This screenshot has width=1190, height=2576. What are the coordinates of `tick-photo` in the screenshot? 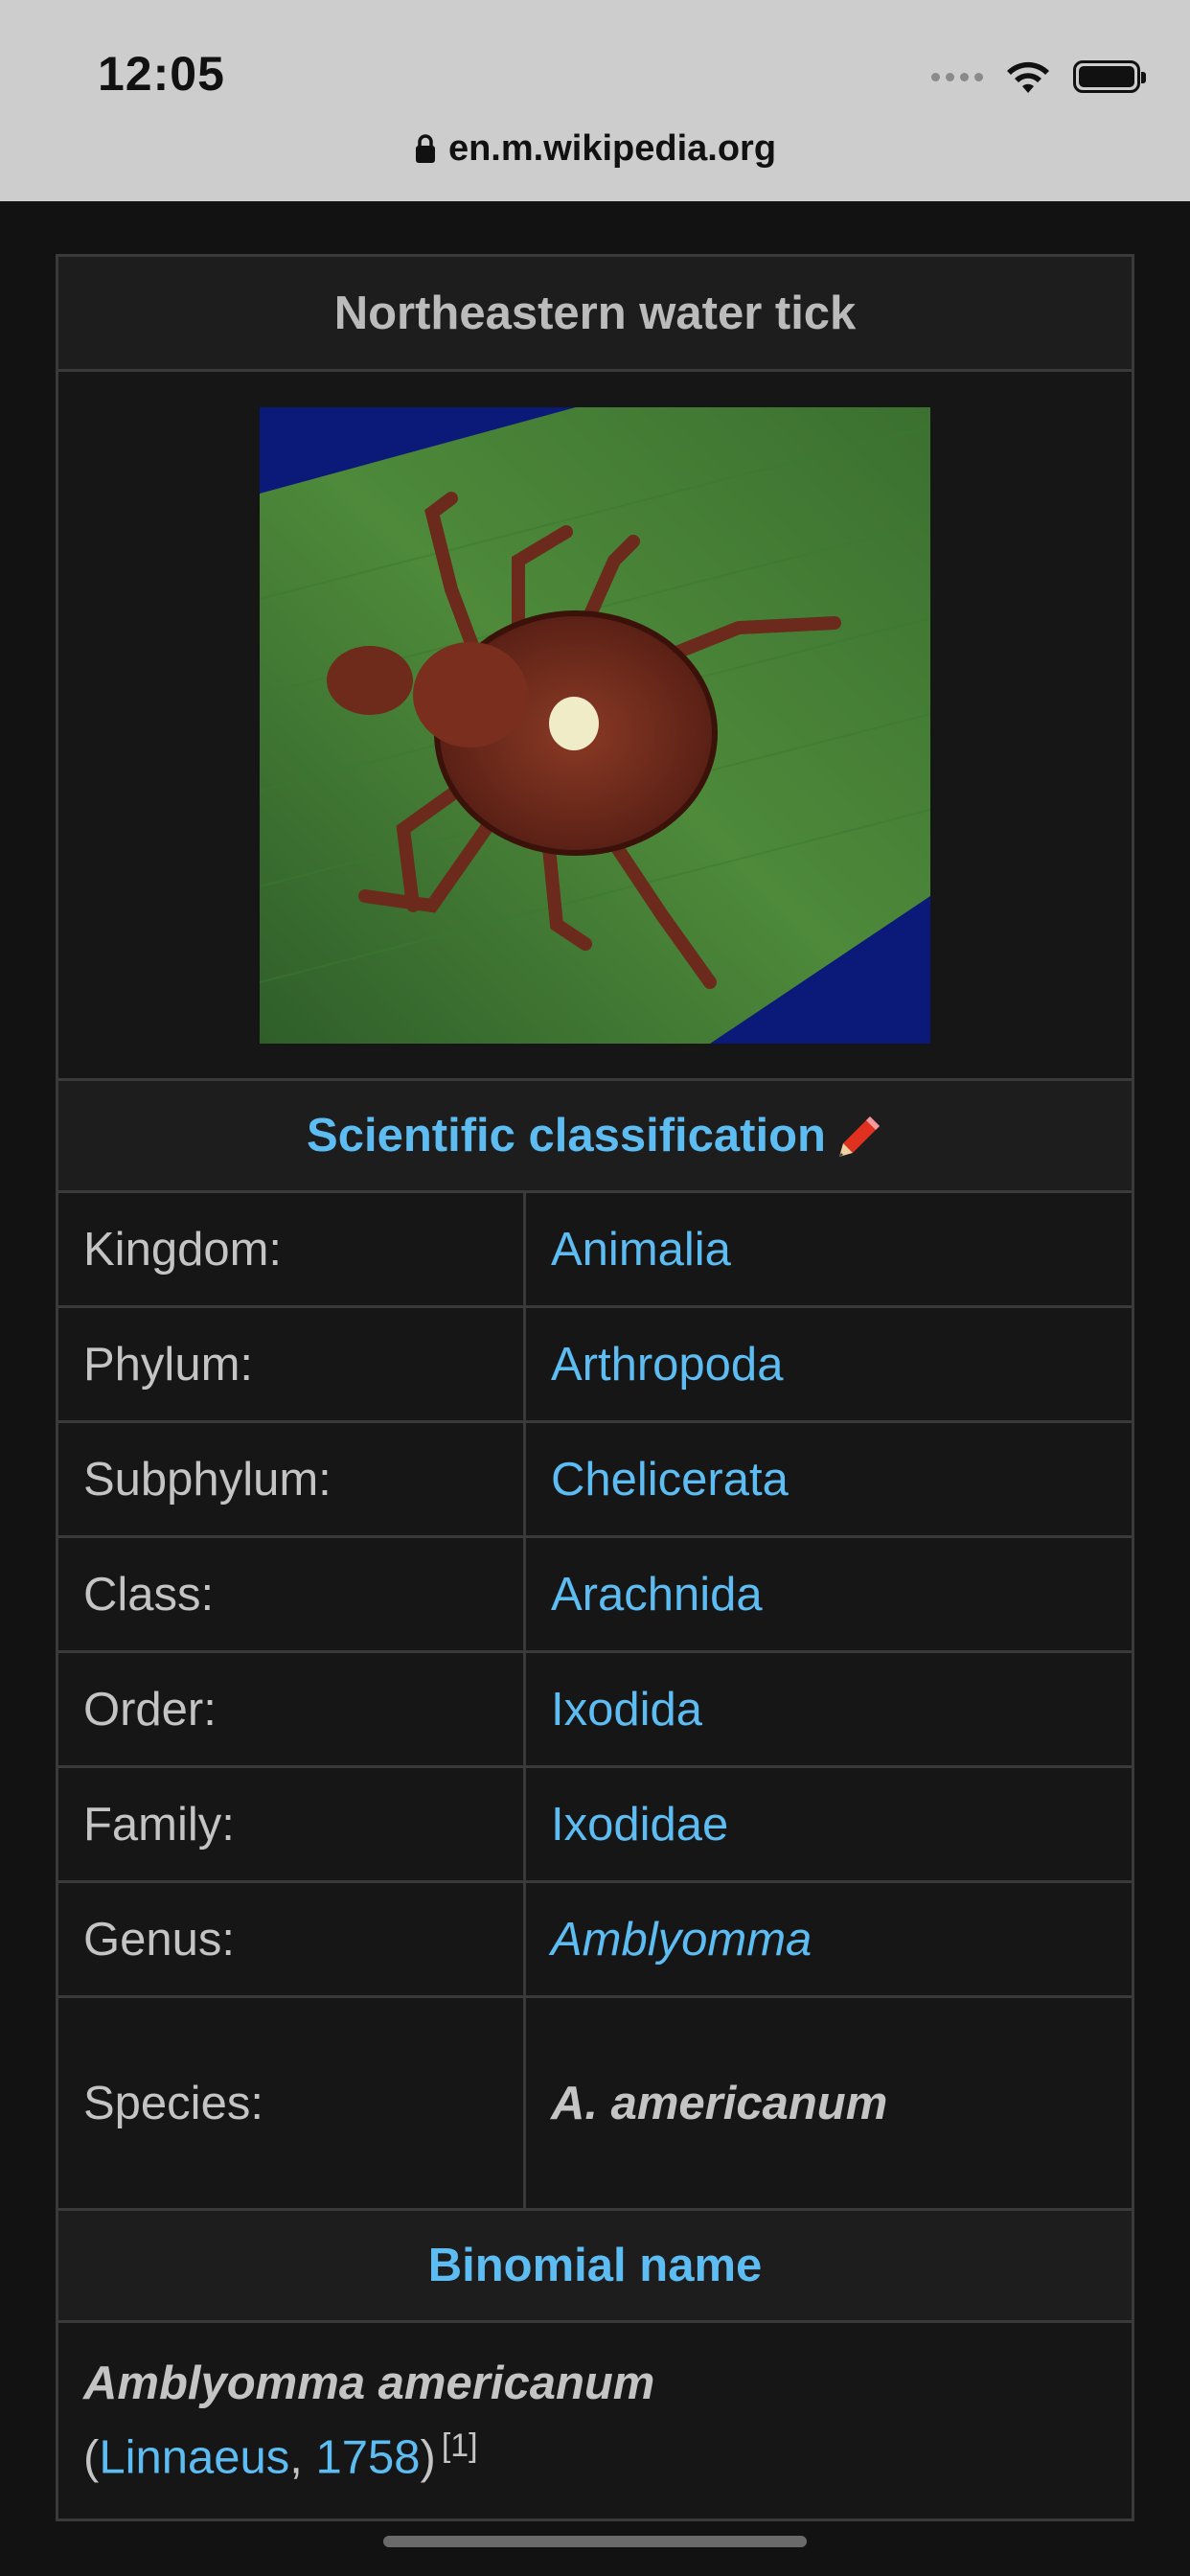 It's located at (595, 725).